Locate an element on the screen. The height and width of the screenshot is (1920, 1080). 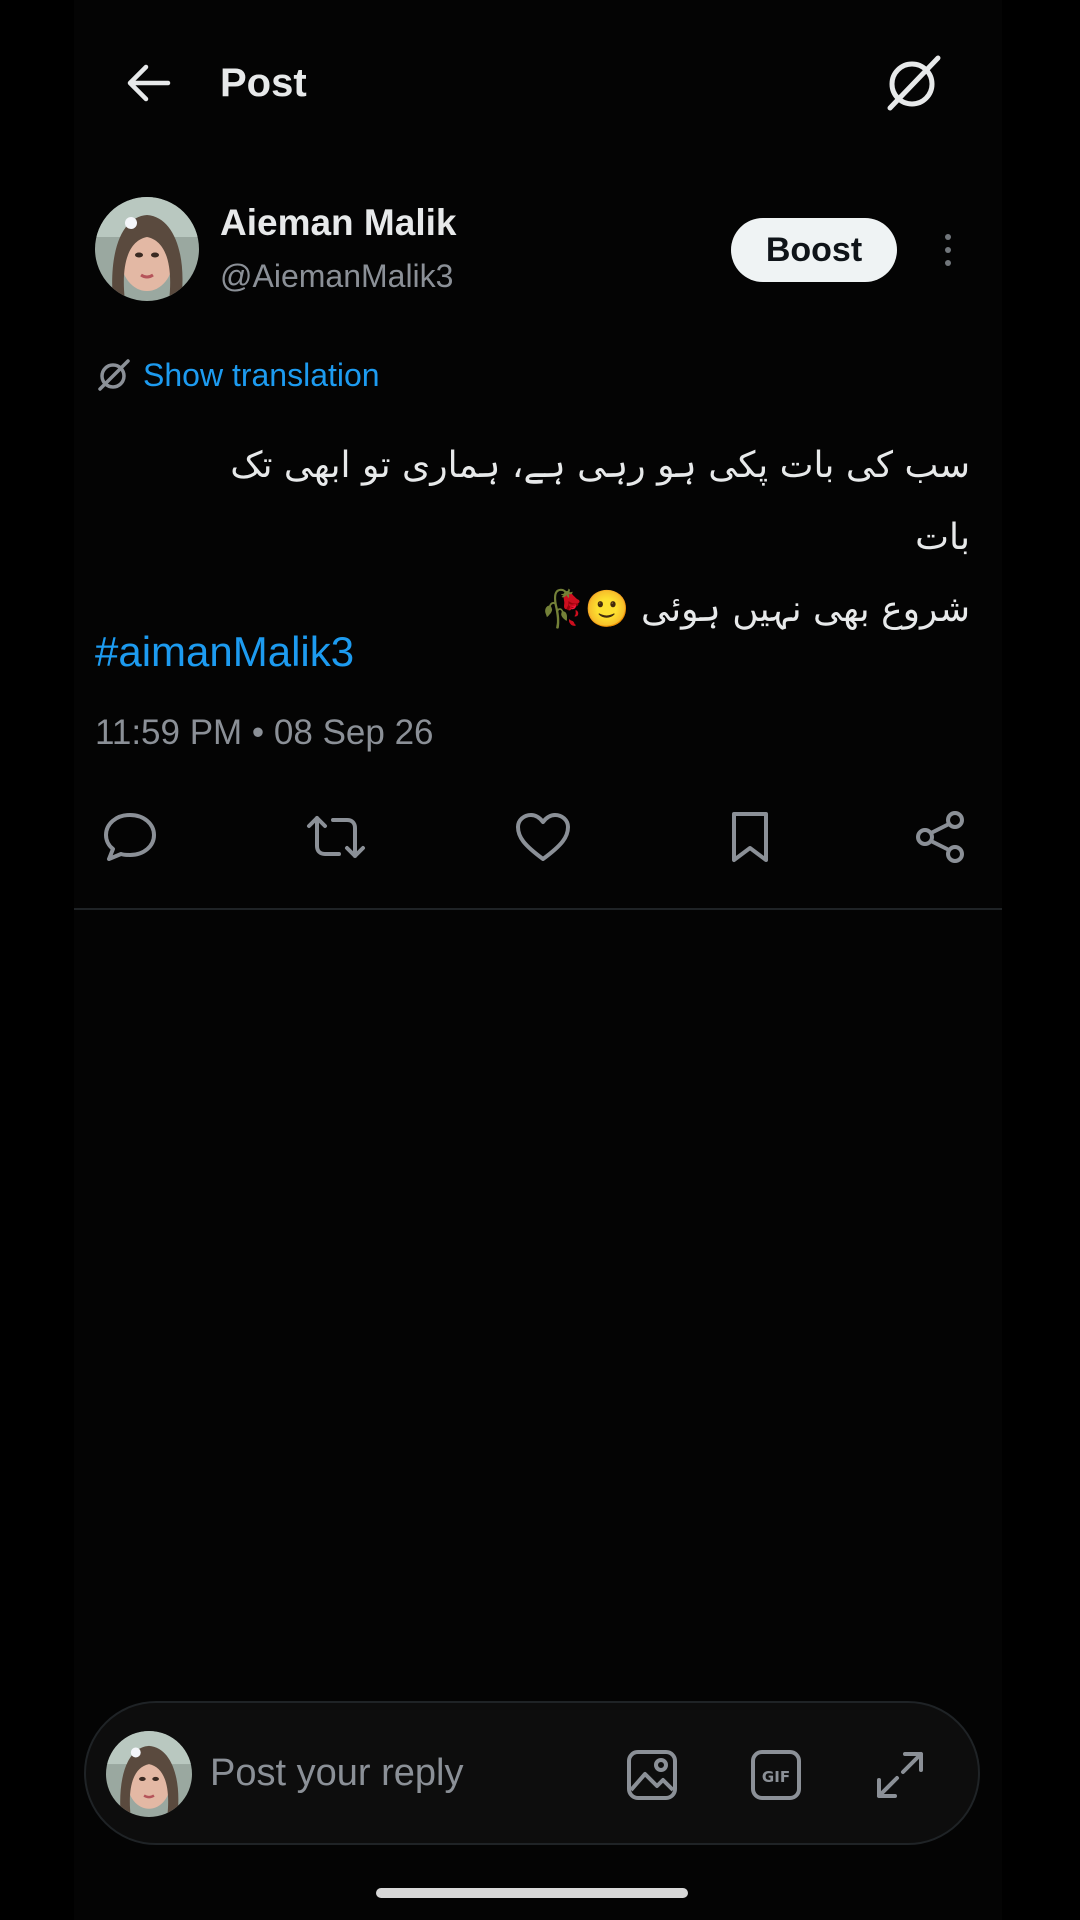
home-indicator is located at coordinates (532, 1893).